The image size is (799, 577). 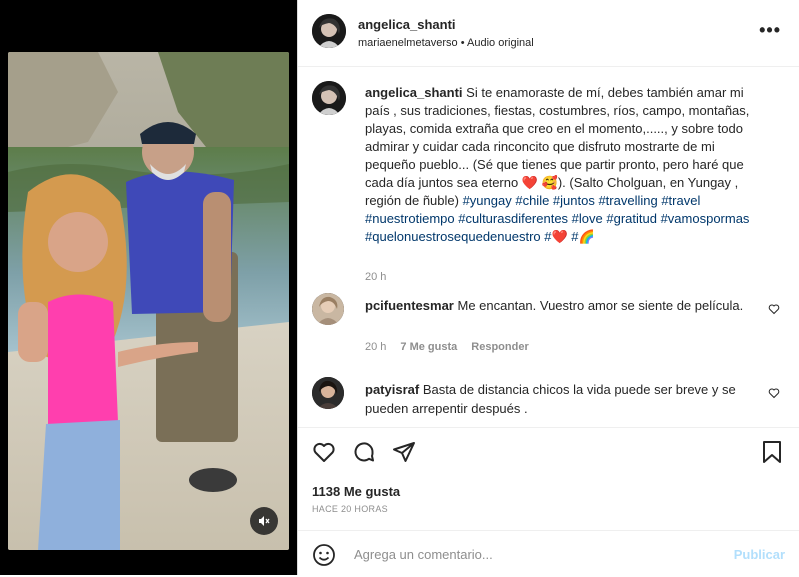 What do you see at coordinates (409, 305) in the screenshot?
I see `comment-username: pcifuentesmar` at bounding box center [409, 305].